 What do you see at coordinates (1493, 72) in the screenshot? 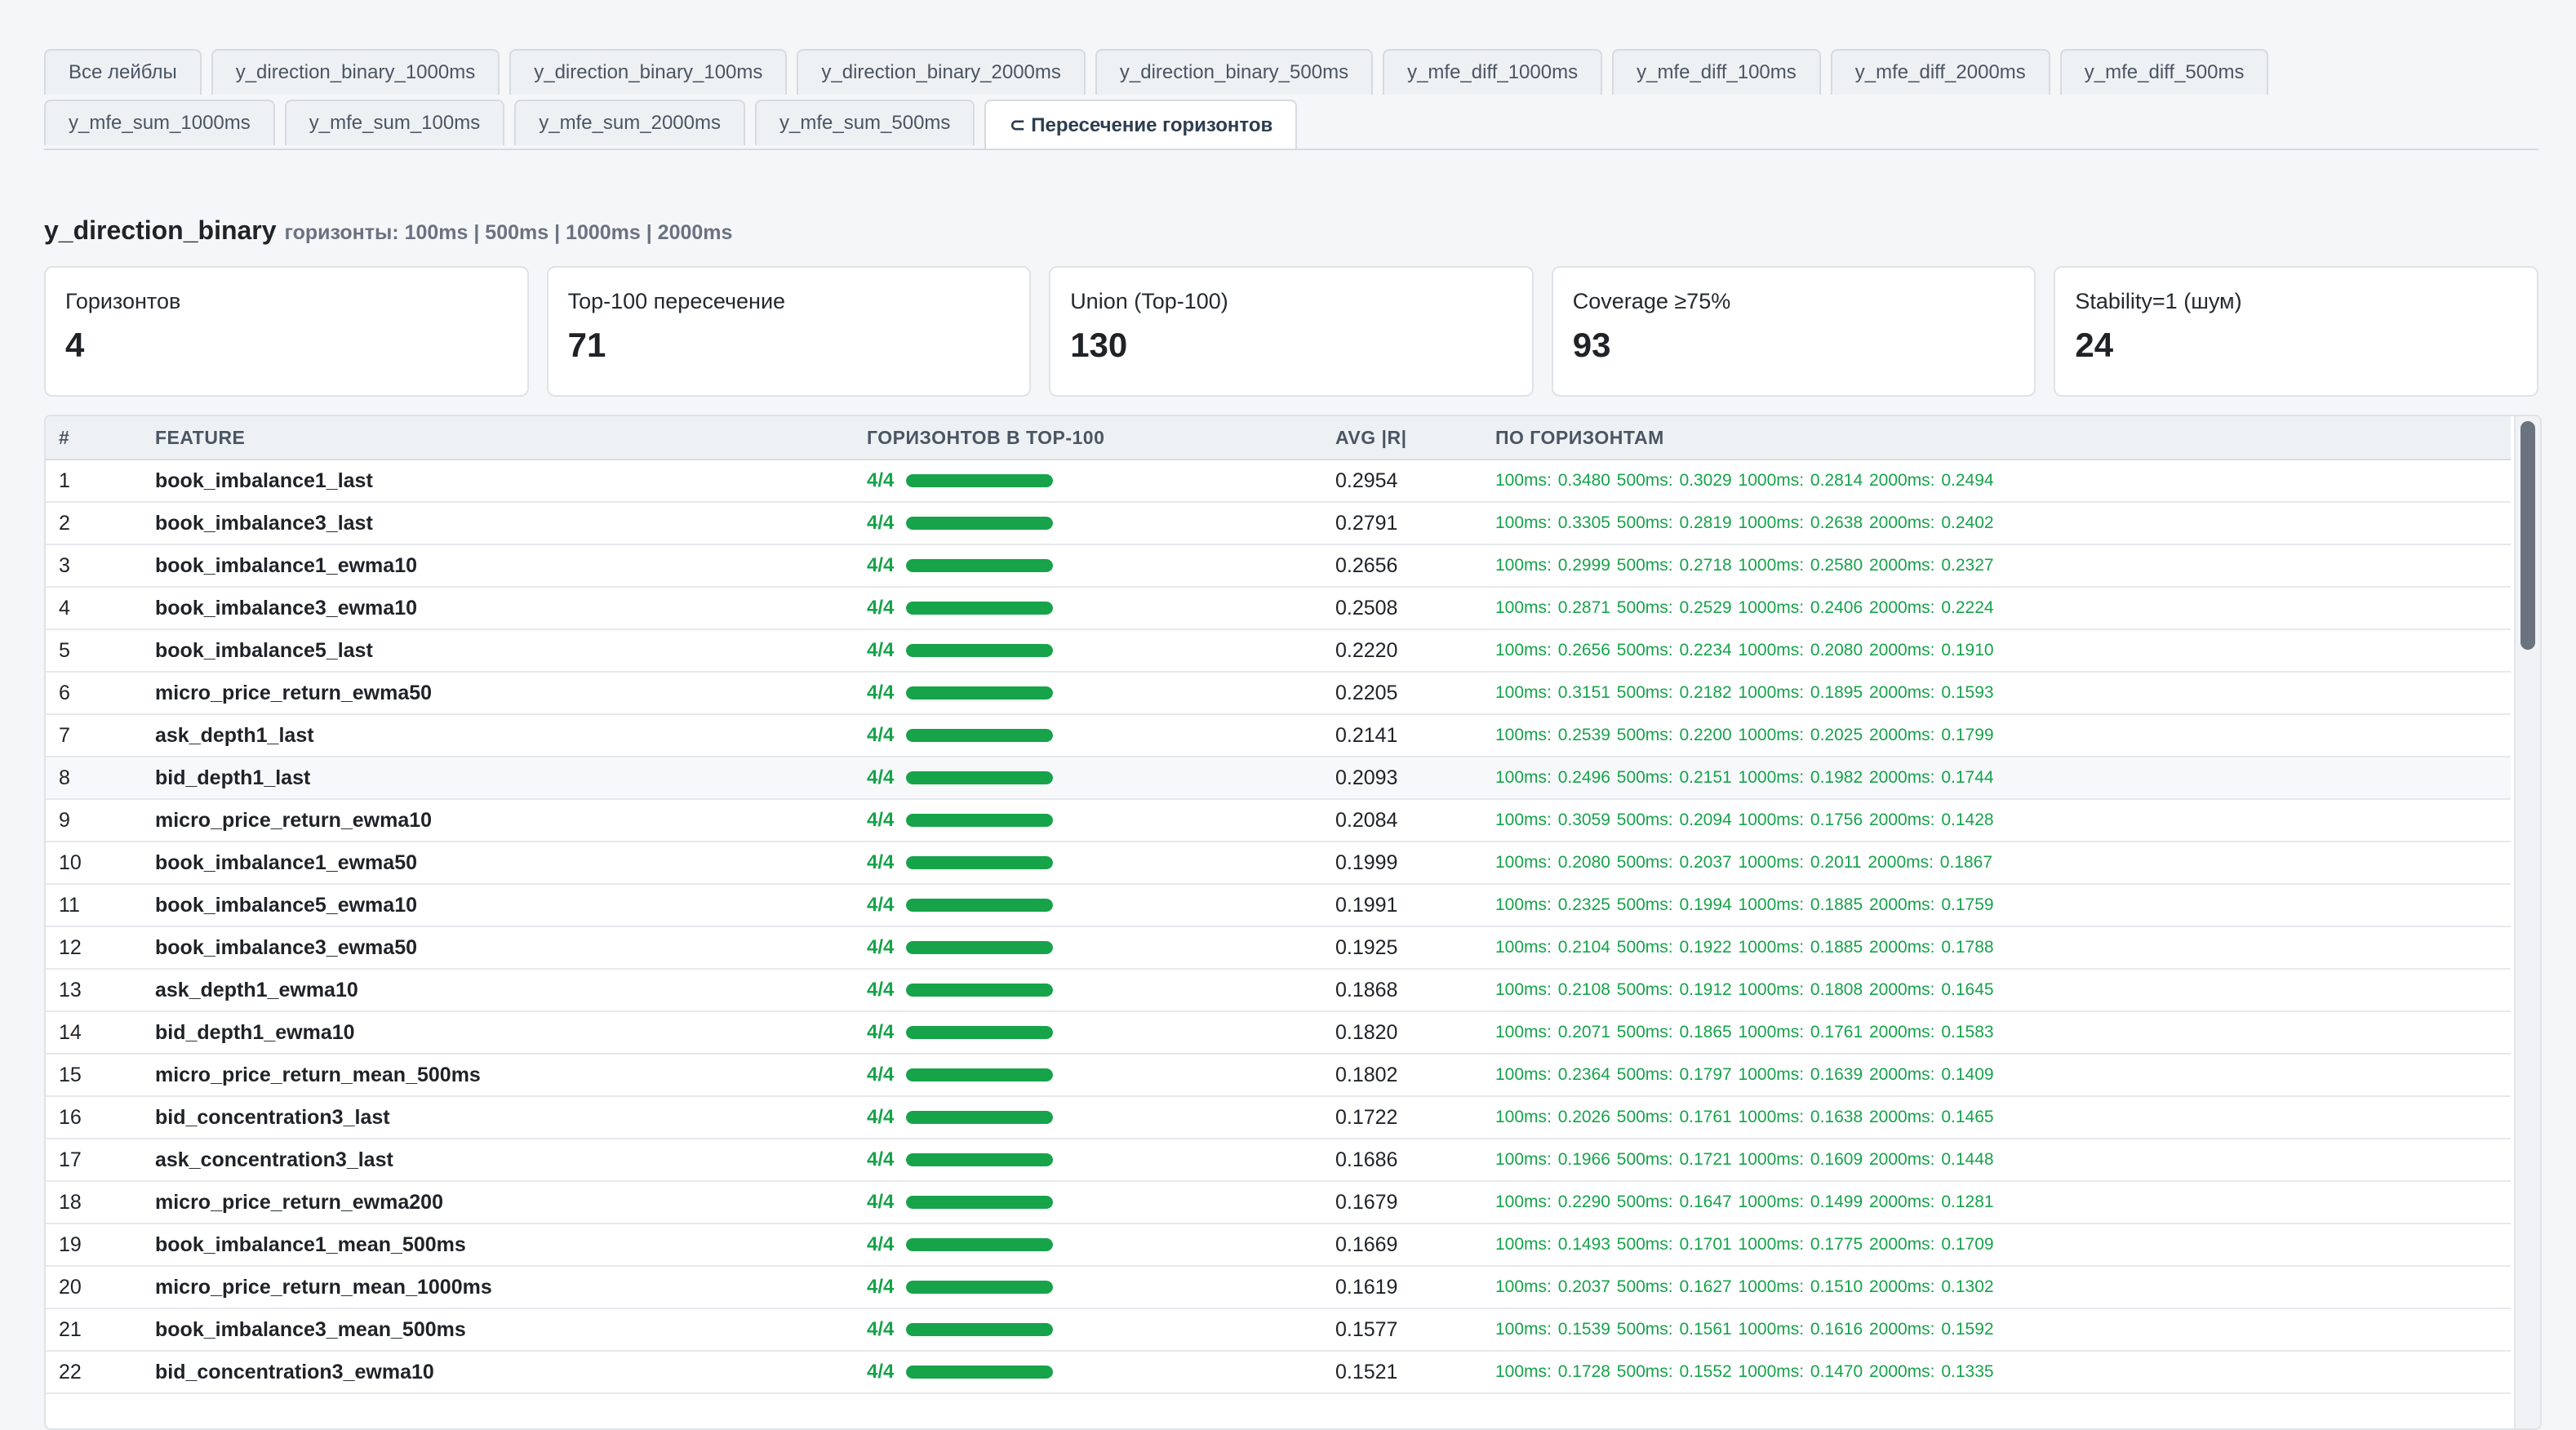
I see `tab-y-mfe-diff-1000ms: y_mfe_diff_1000ms` at bounding box center [1493, 72].